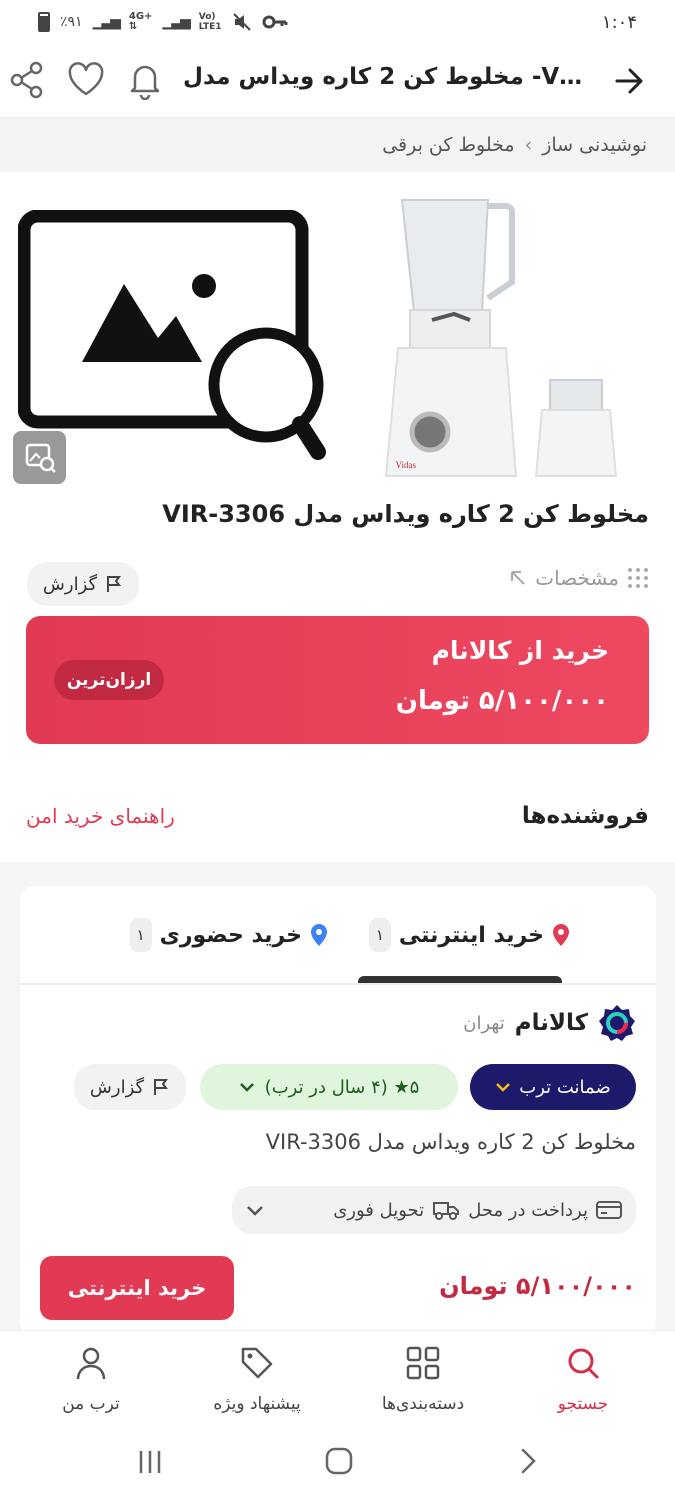 The height and width of the screenshot is (1500, 675). I want to click on product-title: مخلوط کن 2 کاره ویداس مدل VIR-3306, so click(405, 514).